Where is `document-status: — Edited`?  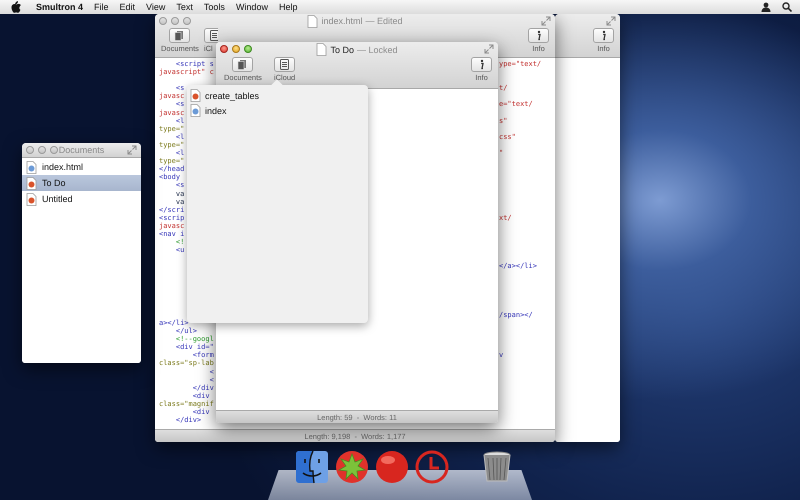
document-status: — Edited is located at coordinates (384, 21).